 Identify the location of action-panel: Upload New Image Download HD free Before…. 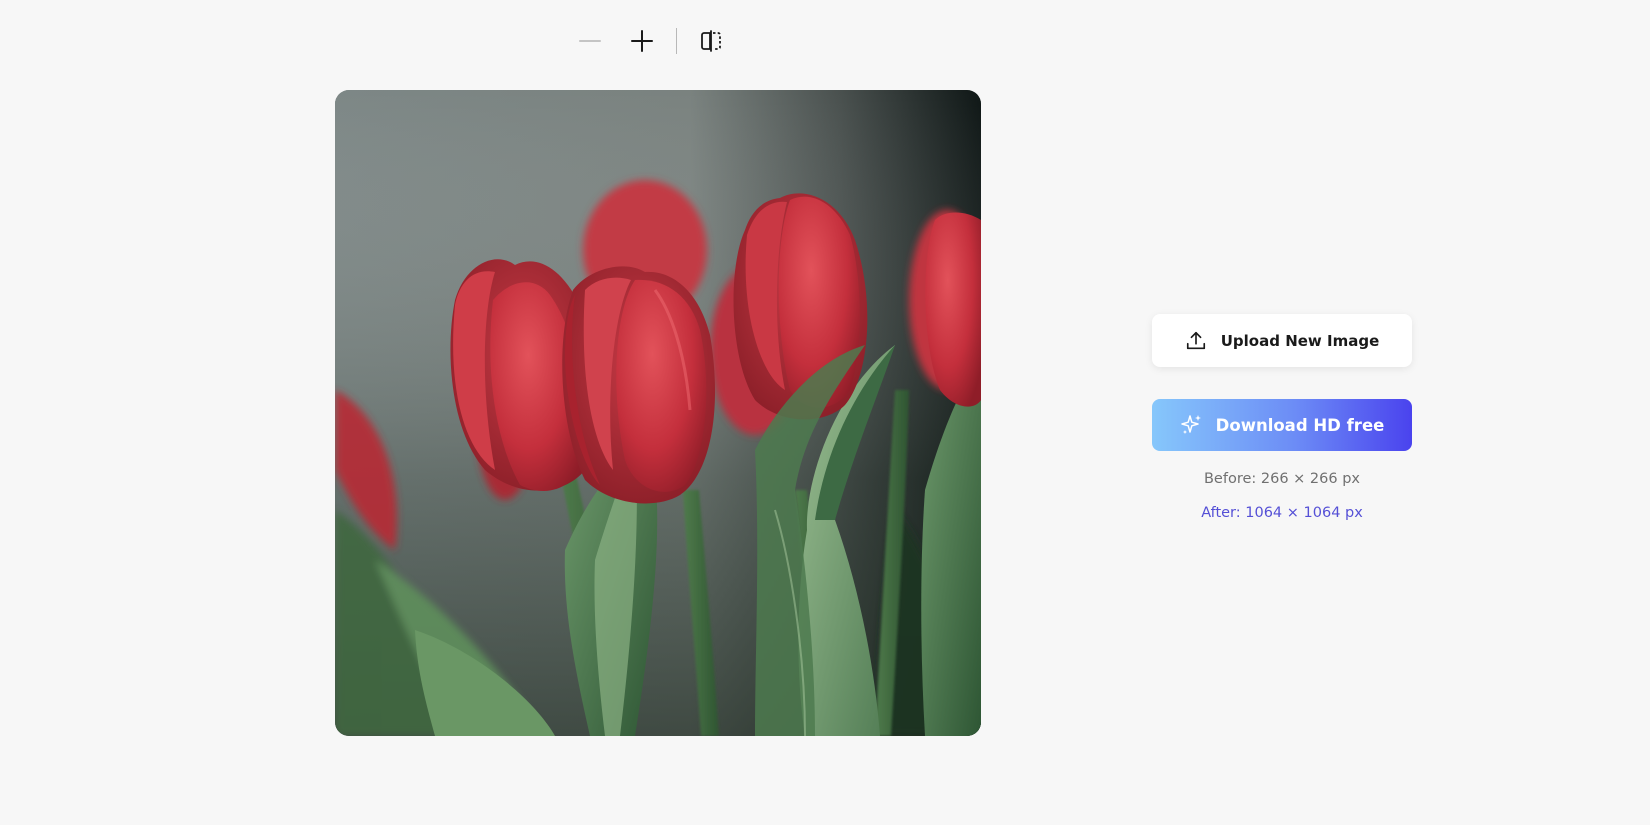
(1282, 417).